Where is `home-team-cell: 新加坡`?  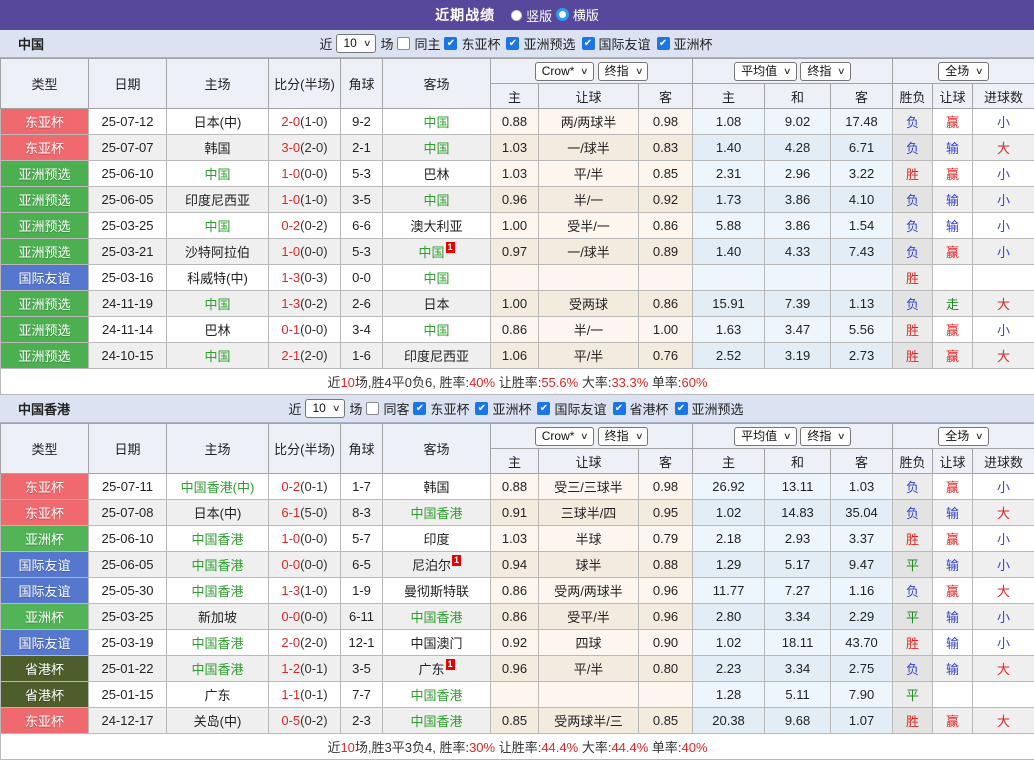 home-team-cell: 新加坡 is located at coordinates (218, 617).